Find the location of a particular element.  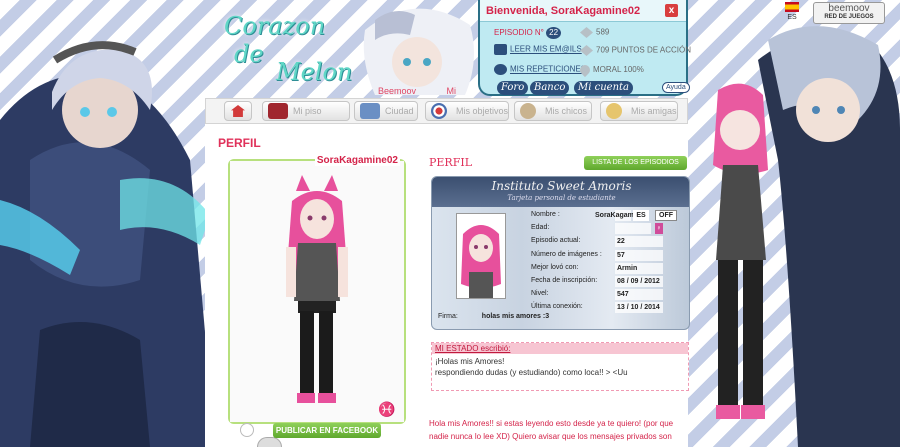

field-label: Fecha de inscripción: is located at coordinates (564, 280).